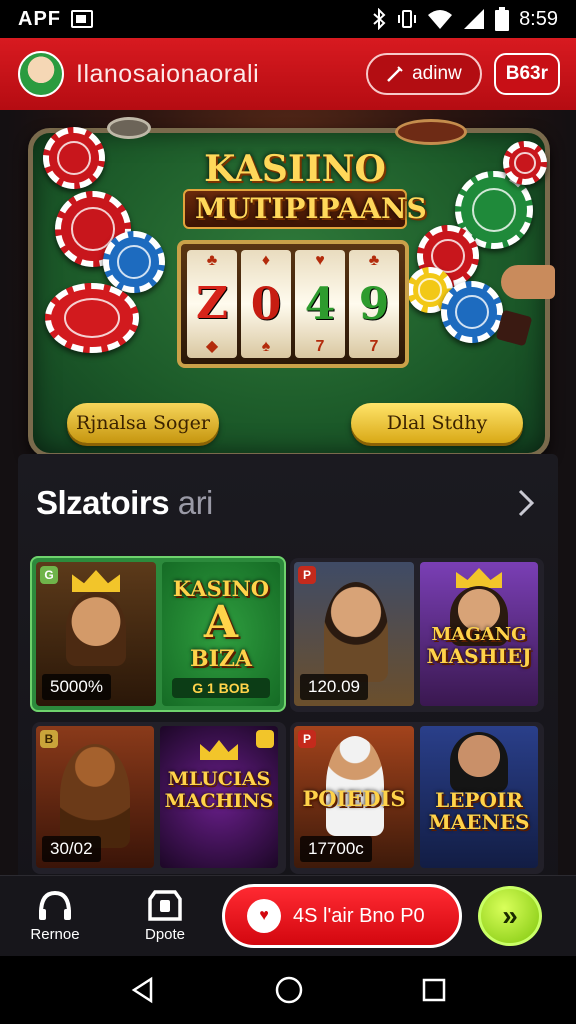 This screenshot has height=1024, width=576. I want to click on status-icons: 8:59, so click(464, 19).